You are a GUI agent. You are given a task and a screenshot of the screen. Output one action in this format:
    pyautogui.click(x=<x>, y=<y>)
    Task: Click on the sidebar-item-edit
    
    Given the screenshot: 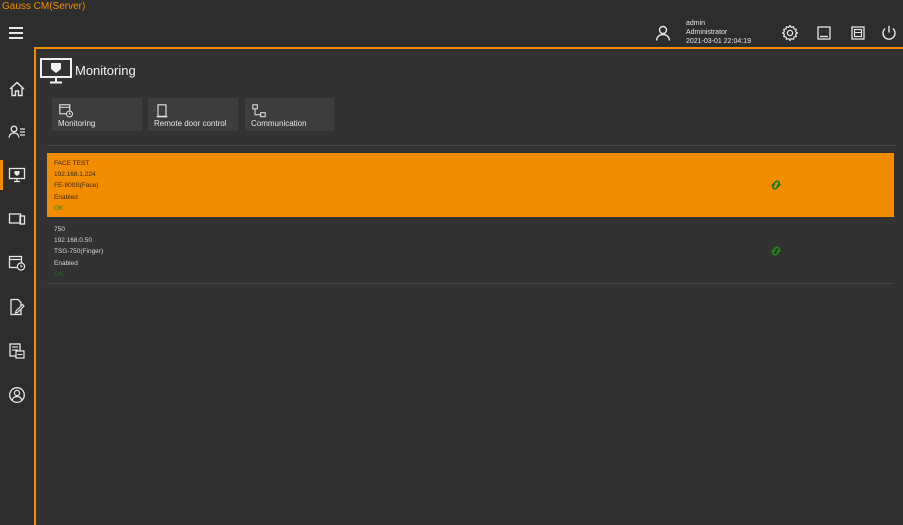 What is the action you would take?
    pyautogui.click(x=17, y=307)
    